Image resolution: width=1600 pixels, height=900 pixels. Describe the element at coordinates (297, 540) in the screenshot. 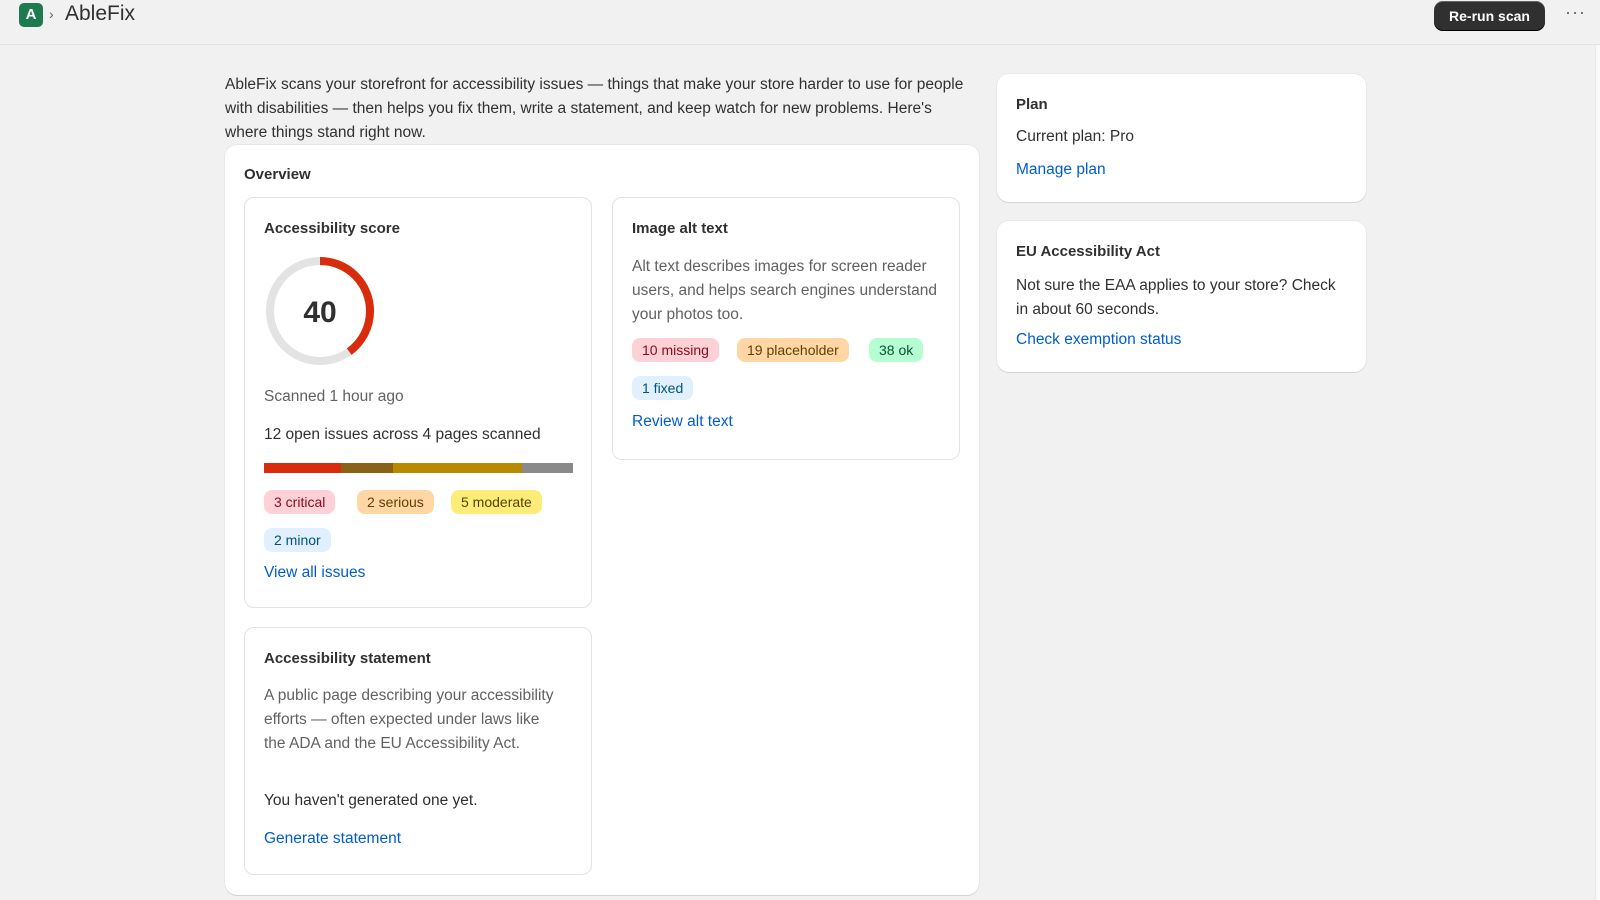

I see `minor-badge: 2 minor` at that location.